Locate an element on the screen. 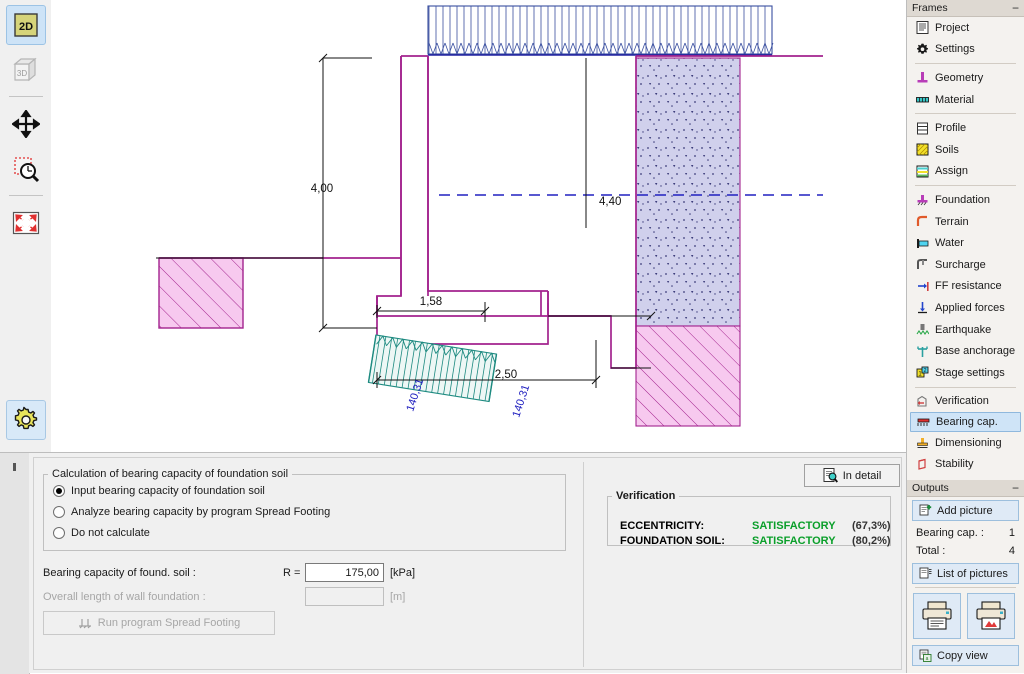 The height and width of the screenshot is (674, 1024). outputs-header: Outputs − is located at coordinates (965, 489).